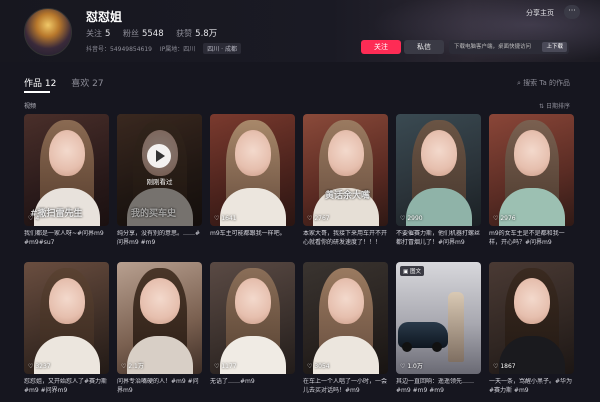 The width and height of the screenshot is (600, 402). I want to click on tab-works-label: 作品, so click(33, 84).